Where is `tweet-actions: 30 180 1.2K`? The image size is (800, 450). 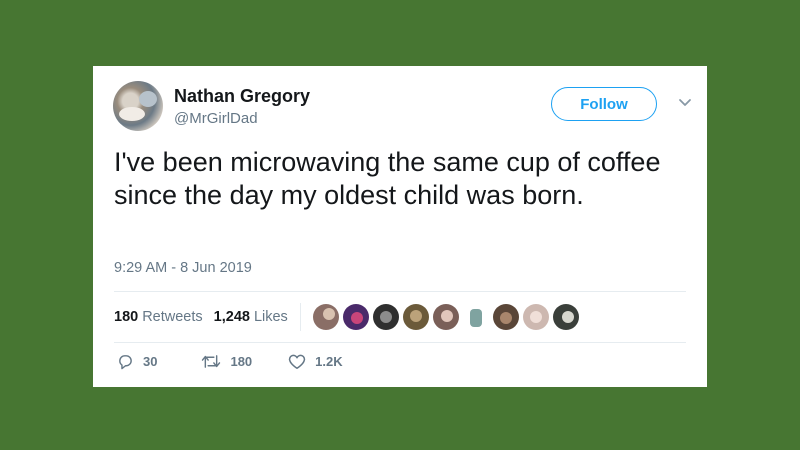
tweet-actions: 30 180 1.2K is located at coordinates (230, 361).